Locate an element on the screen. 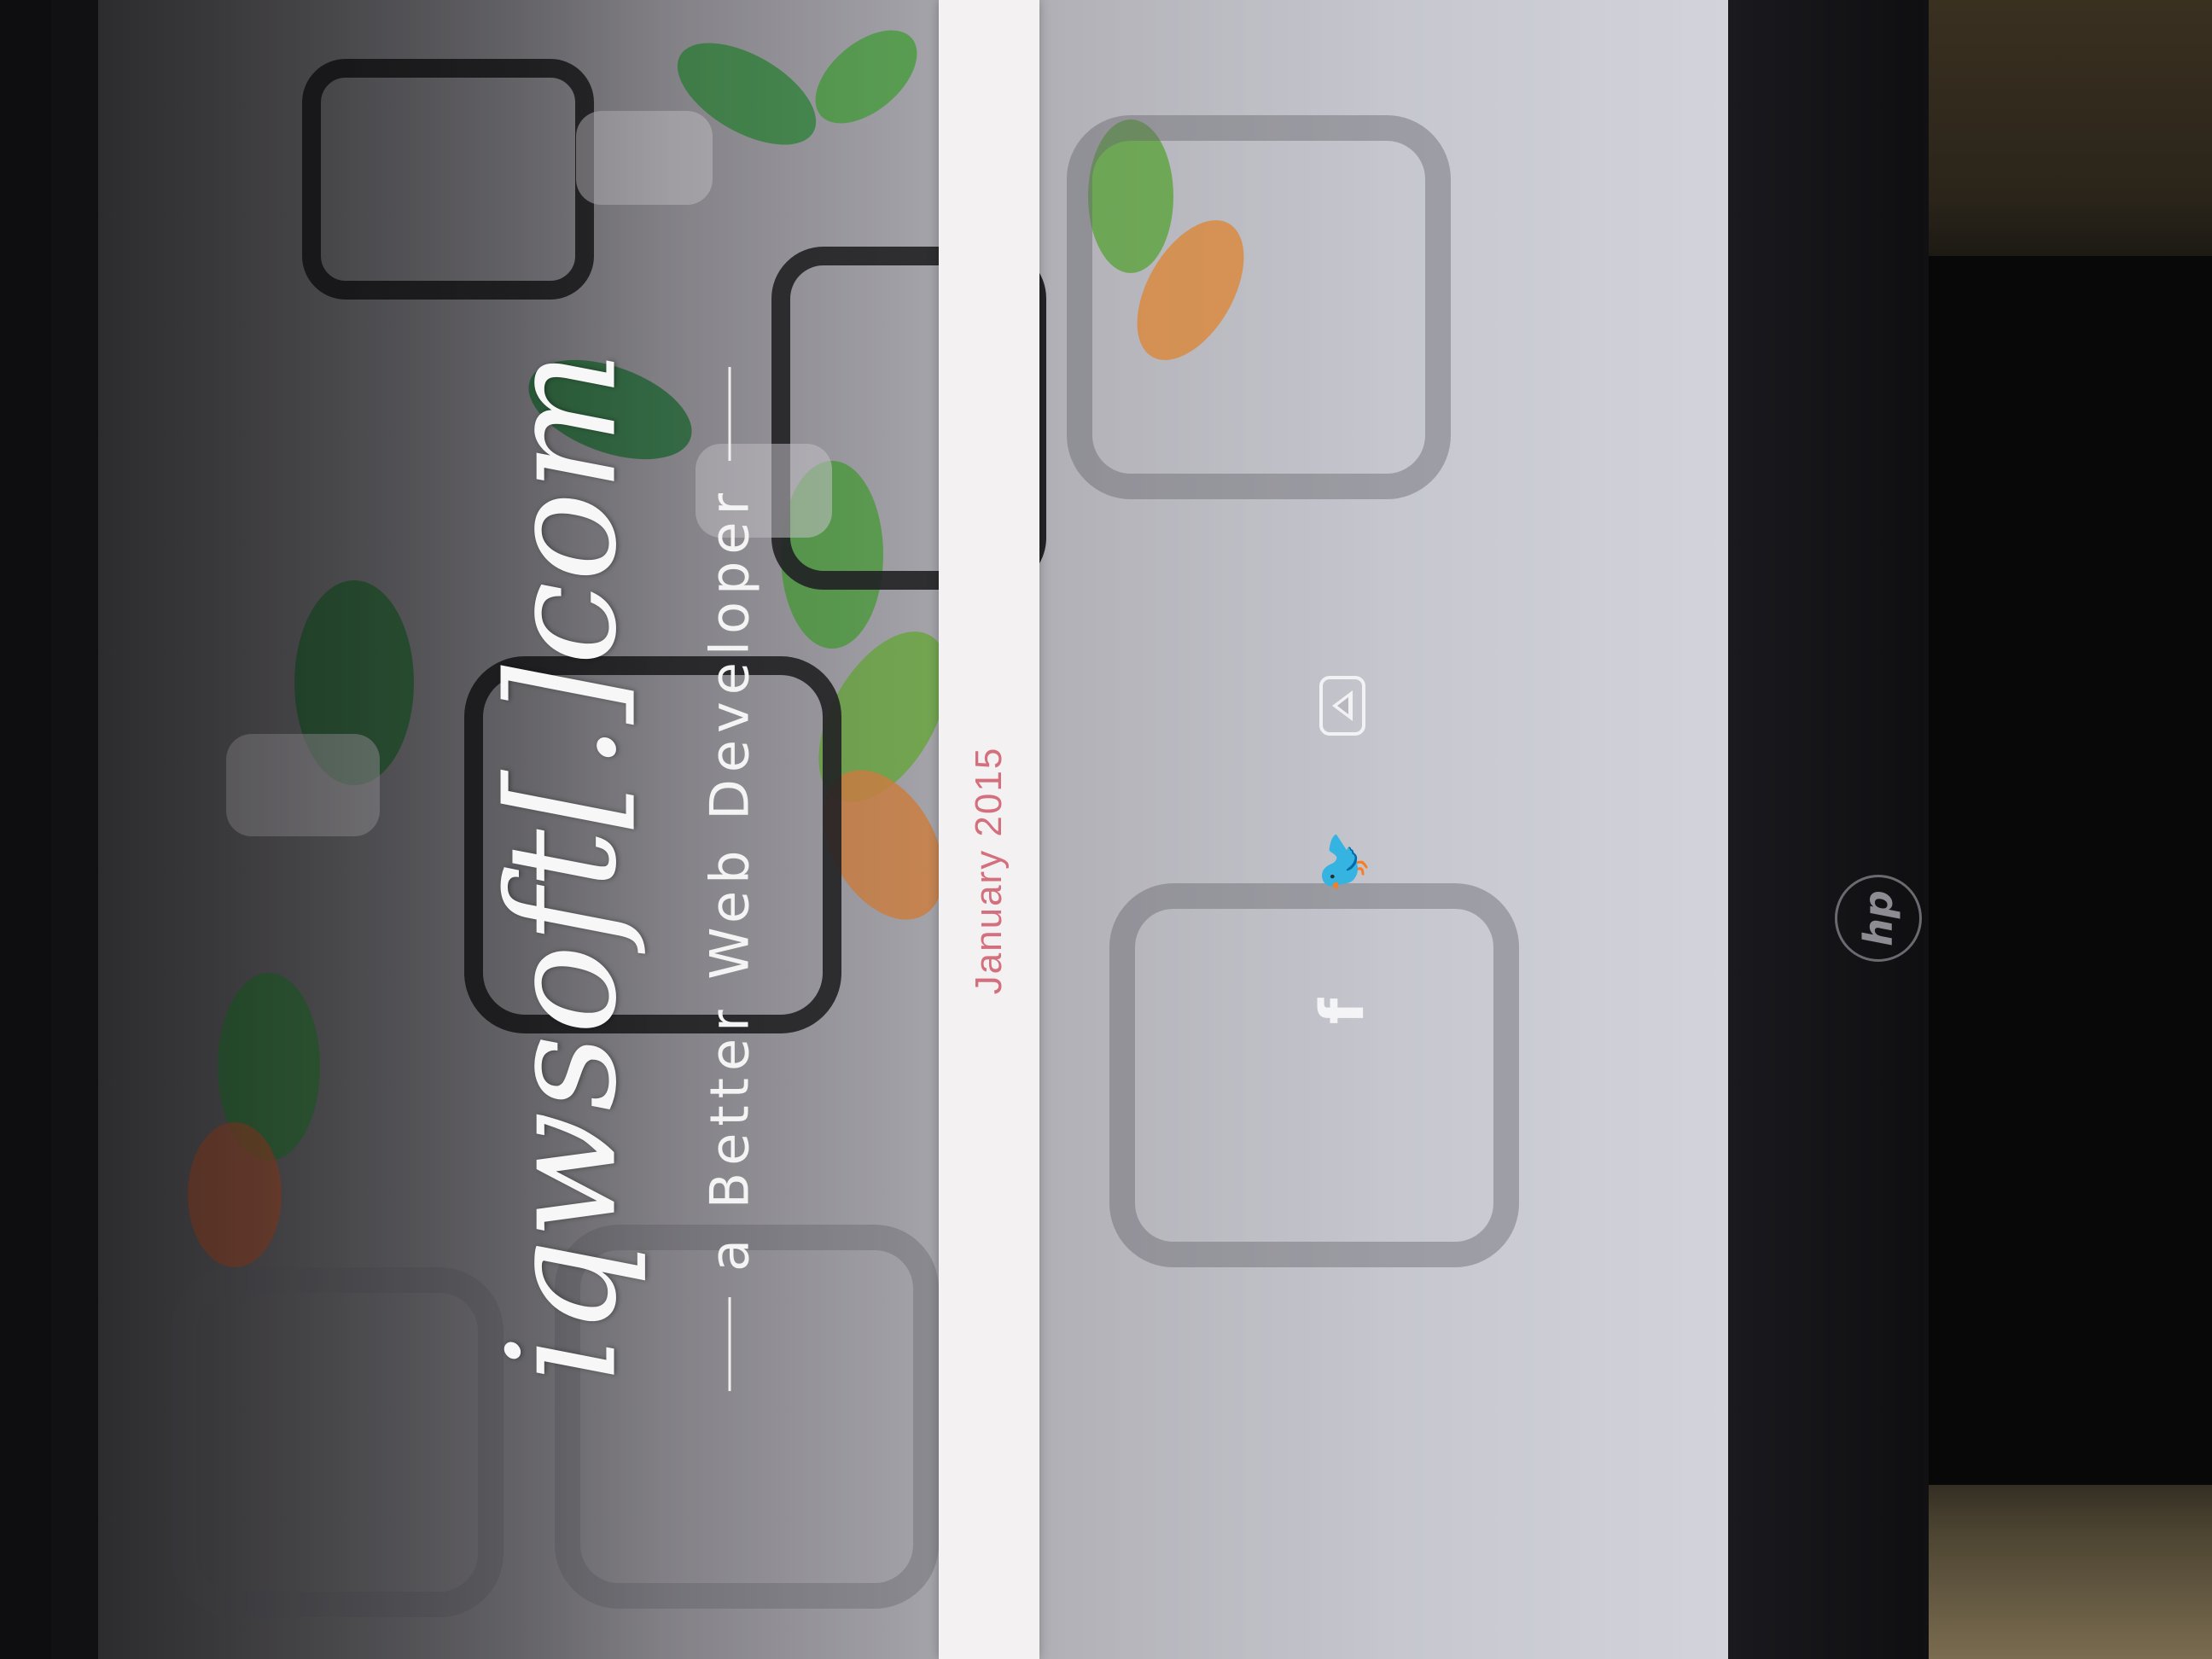  date-label: January 2015 is located at coordinates (989, 870).